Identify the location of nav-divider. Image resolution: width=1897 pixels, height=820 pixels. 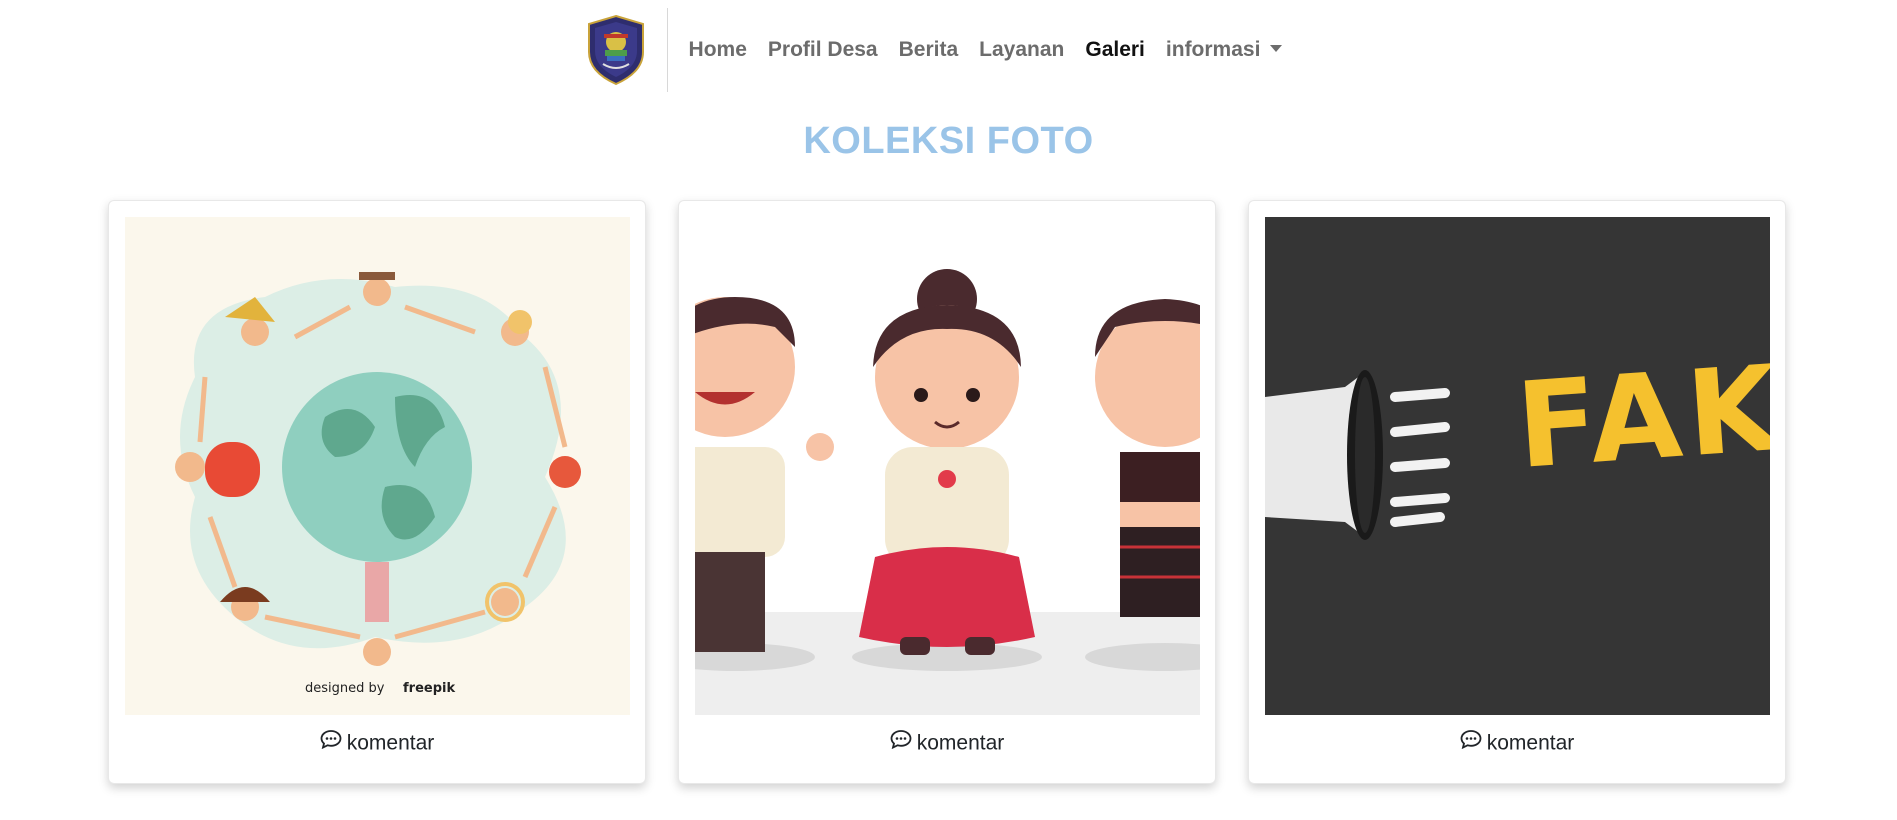
(667, 50).